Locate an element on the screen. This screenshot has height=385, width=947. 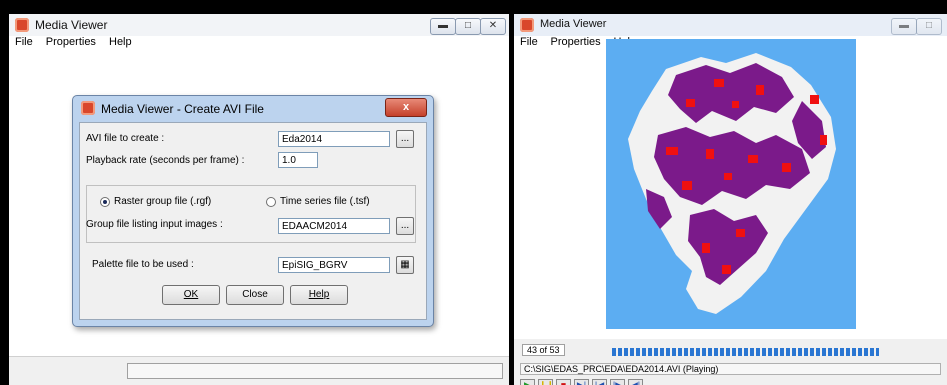
go-back-icon: ◀| is located at coordinates (635, 382).